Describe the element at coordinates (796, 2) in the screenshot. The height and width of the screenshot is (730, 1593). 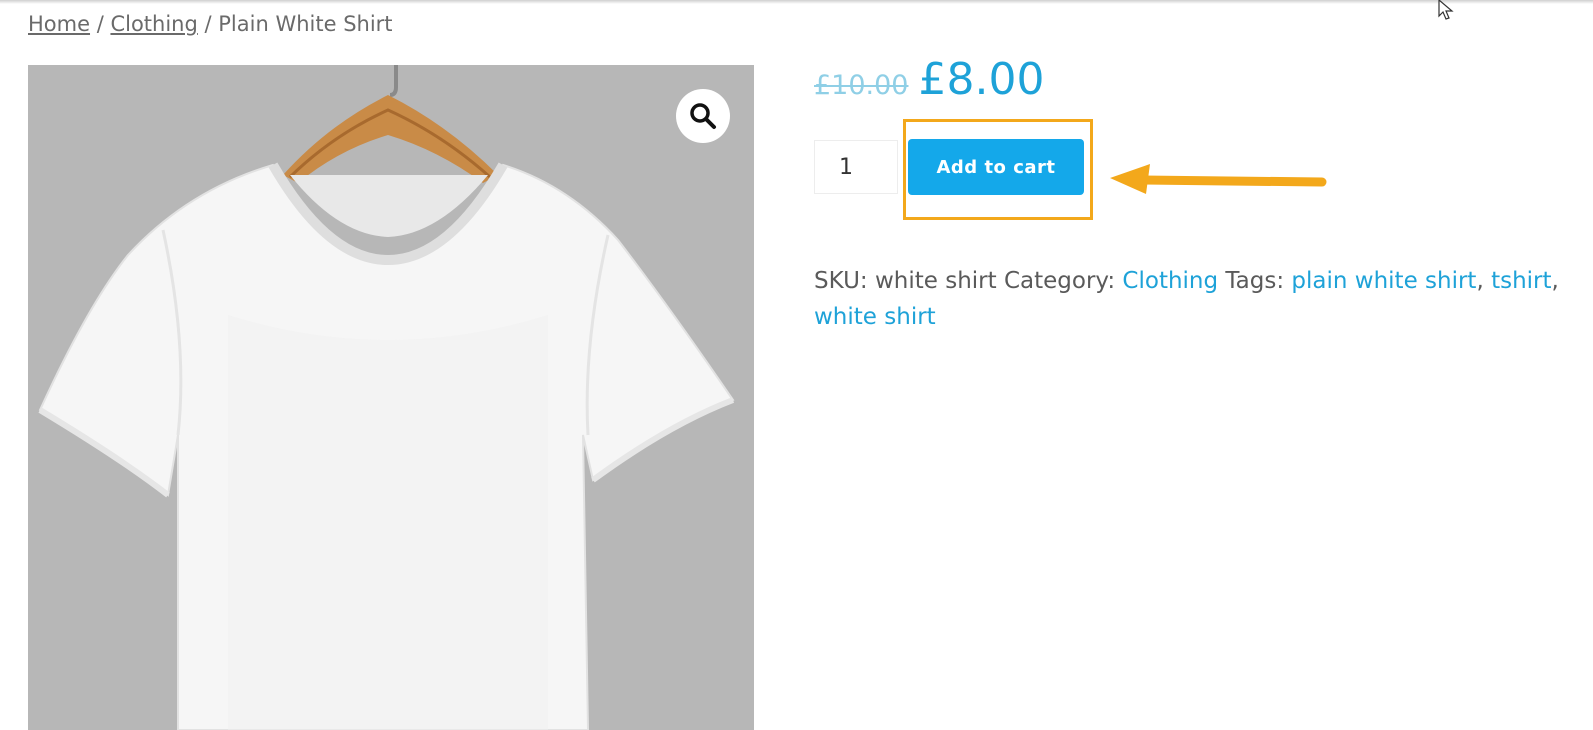
I see `top-divider` at that location.